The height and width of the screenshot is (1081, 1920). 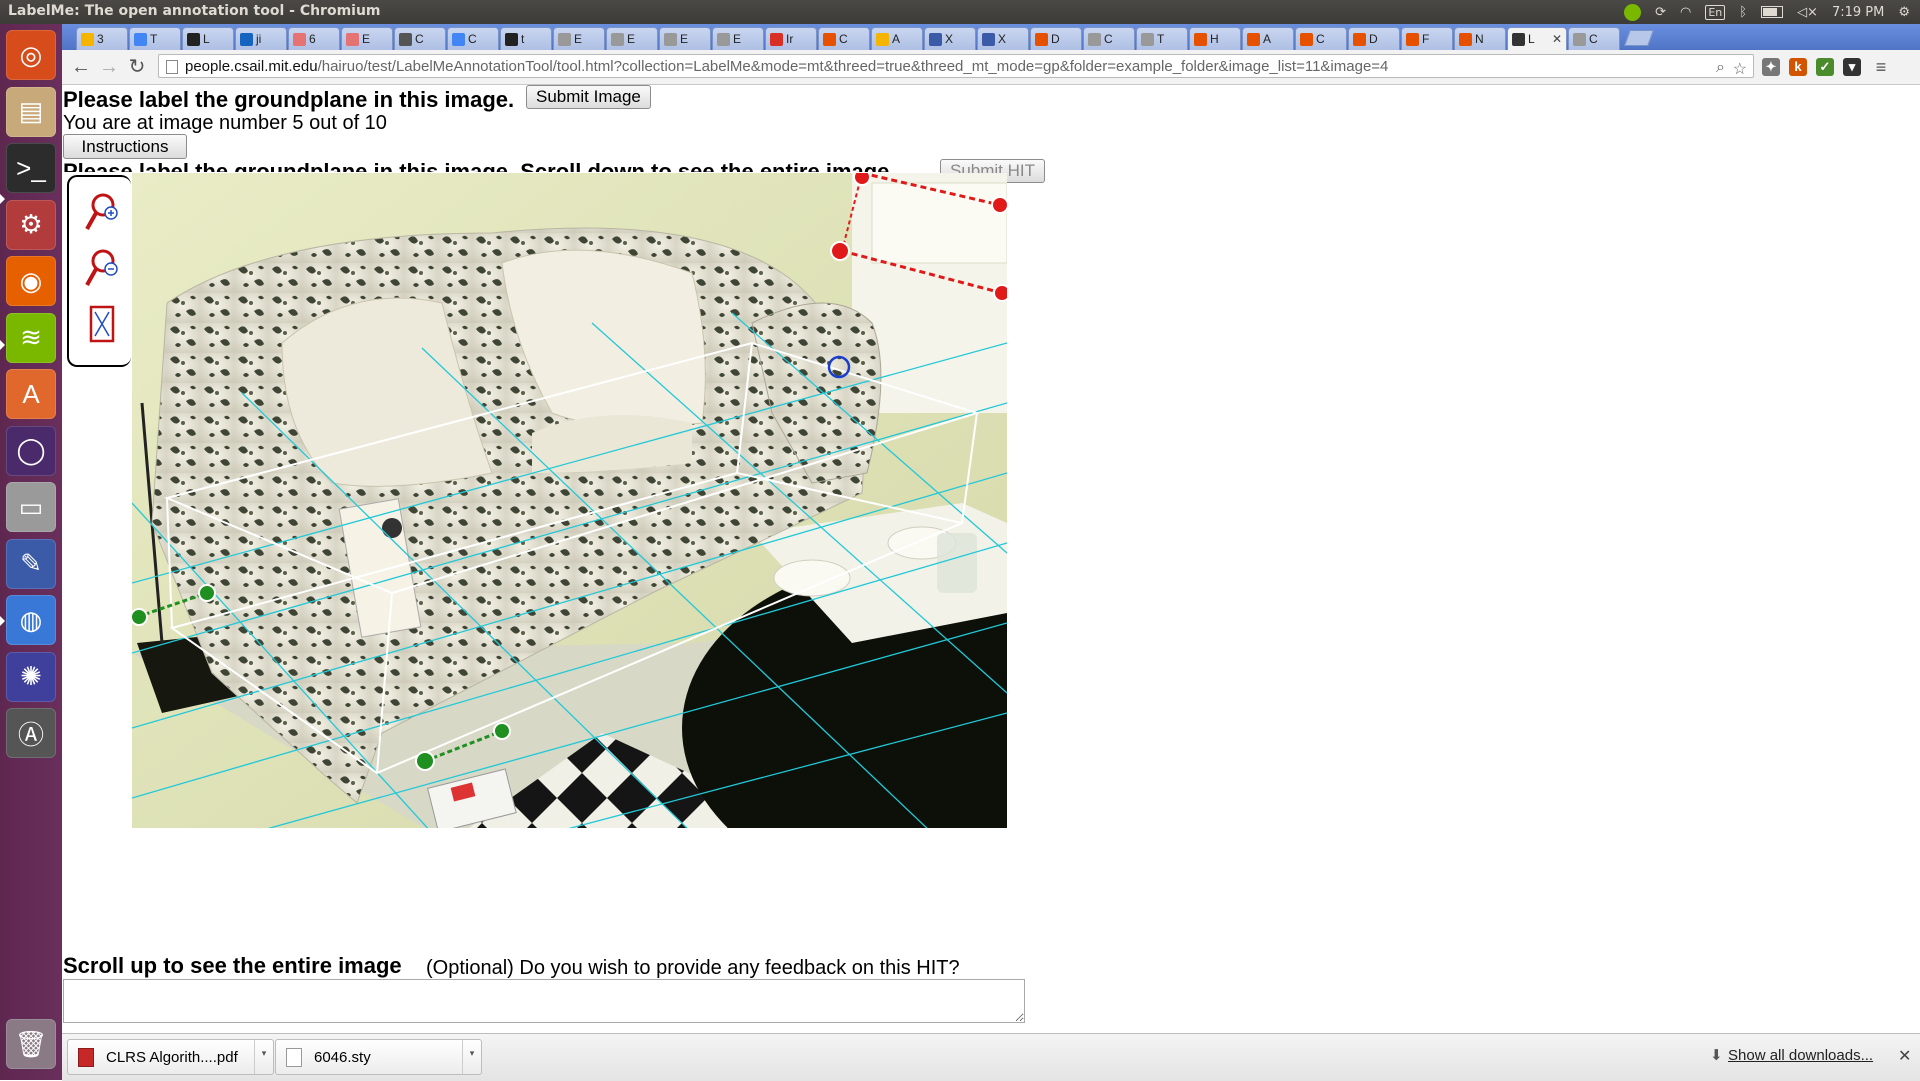 I want to click on tab: Ir, so click(x=791, y=38).